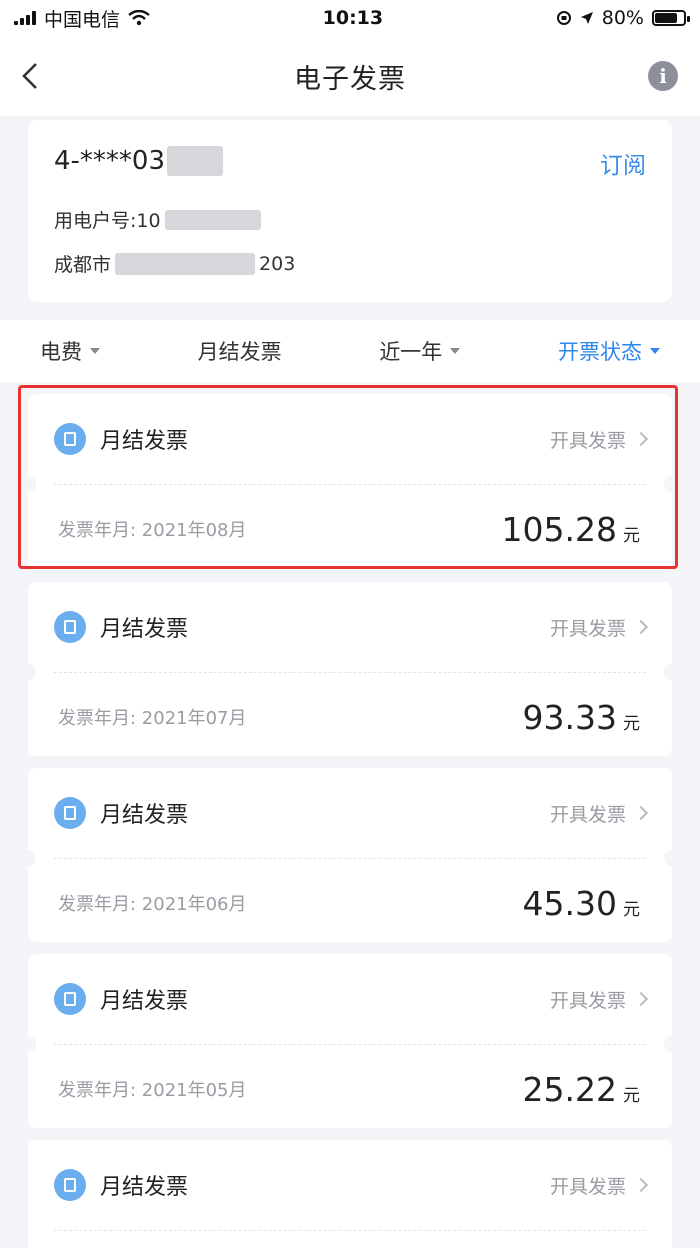 This screenshot has width=700, height=1248. What do you see at coordinates (663, 76) in the screenshot?
I see `info-icon: i` at bounding box center [663, 76].